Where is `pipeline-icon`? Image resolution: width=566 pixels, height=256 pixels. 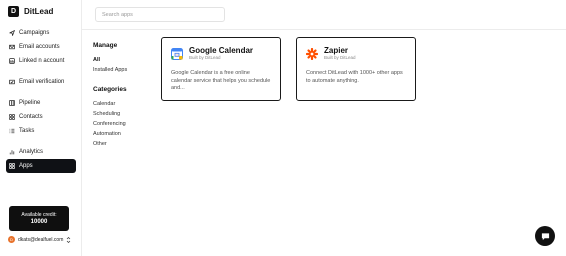
pipeline-icon is located at coordinates (12, 103).